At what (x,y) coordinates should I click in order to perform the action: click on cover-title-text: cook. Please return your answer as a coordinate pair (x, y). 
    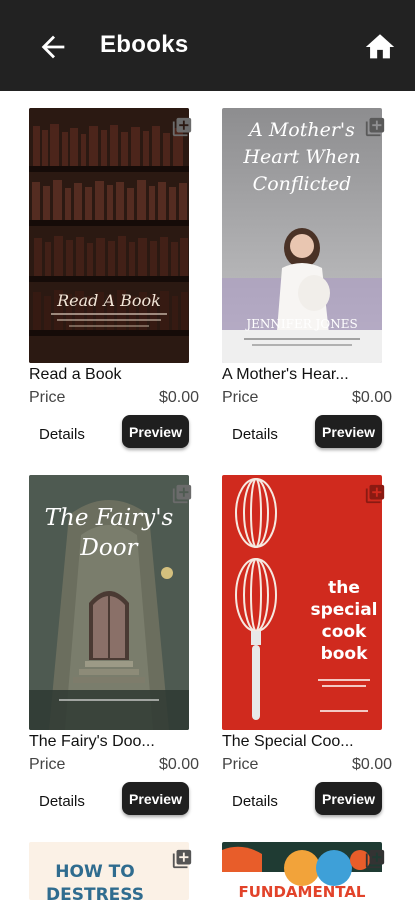
    Looking at the image, I should click on (344, 632).